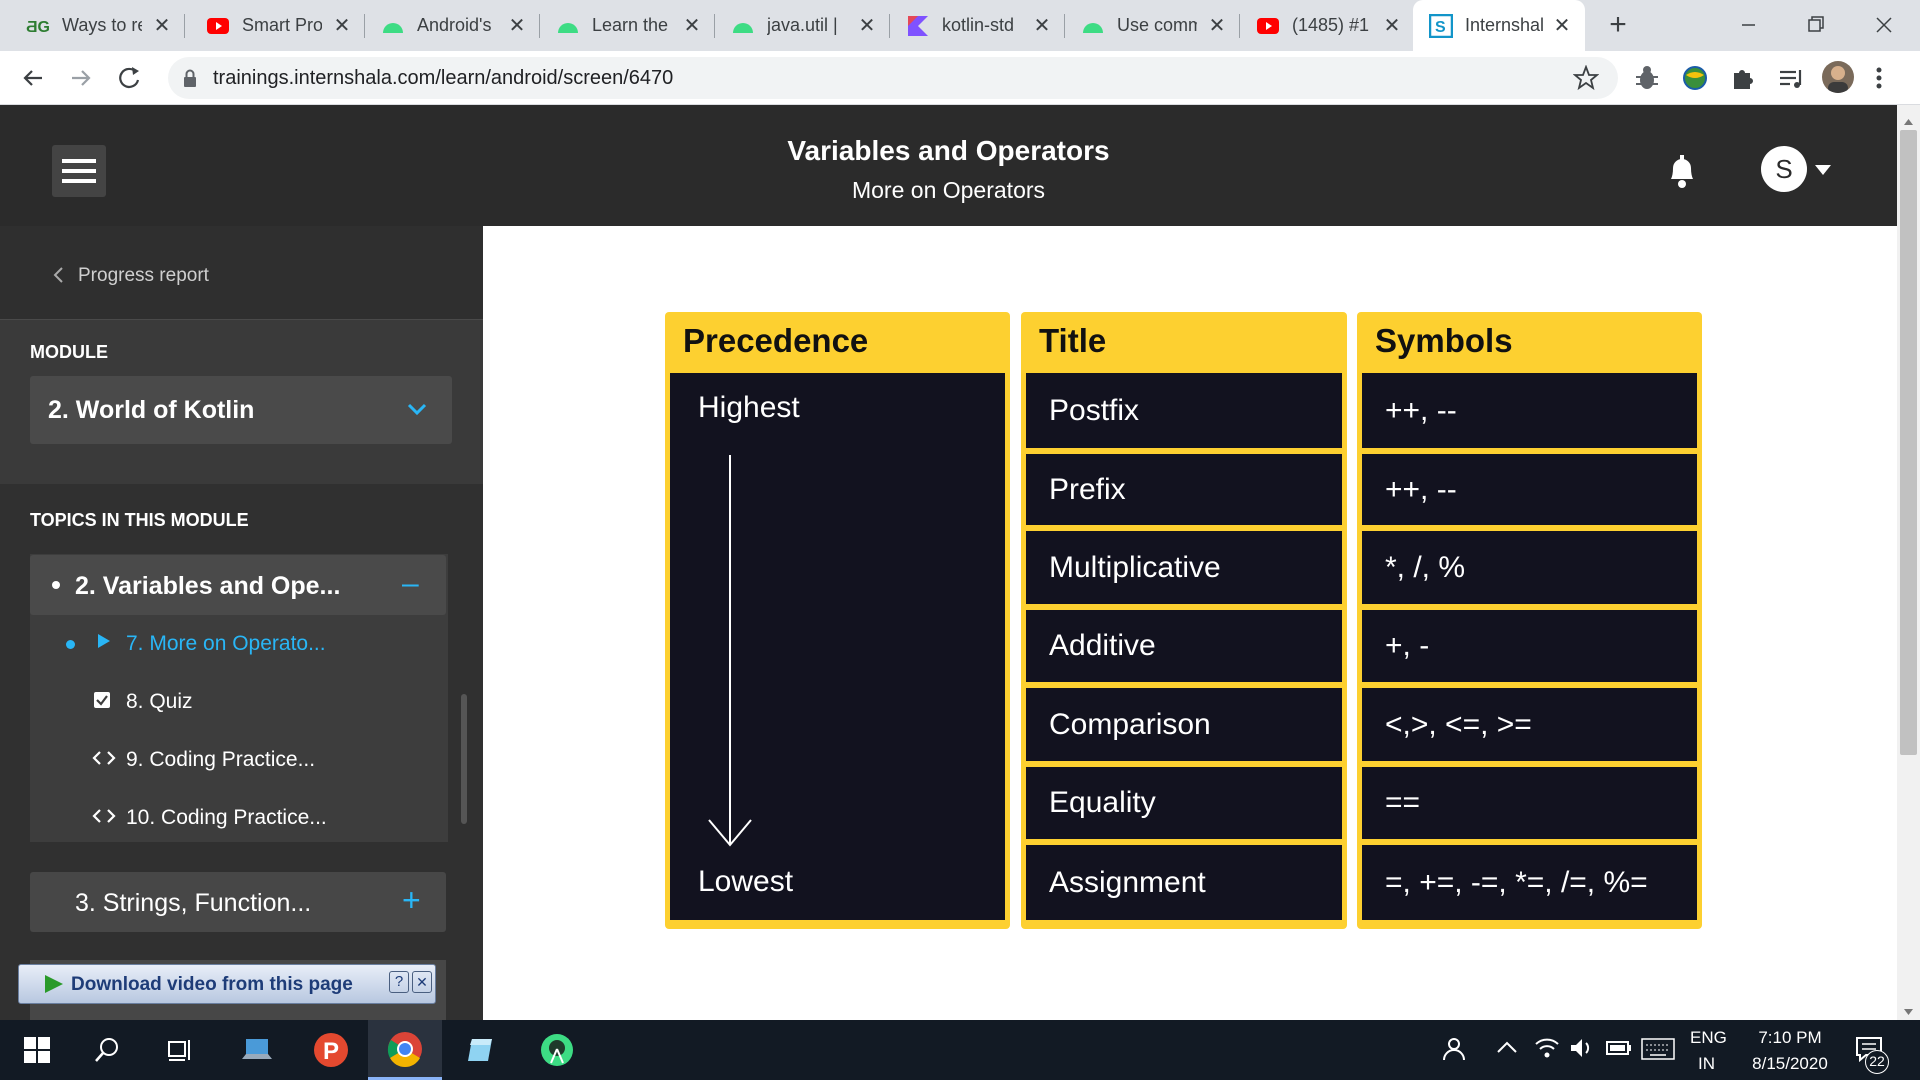 Image resolution: width=1920 pixels, height=1080 pixels. Describe the element at coordinates (1184, 489) in the screenshot. I see `table-cell: Prefix` at that location.